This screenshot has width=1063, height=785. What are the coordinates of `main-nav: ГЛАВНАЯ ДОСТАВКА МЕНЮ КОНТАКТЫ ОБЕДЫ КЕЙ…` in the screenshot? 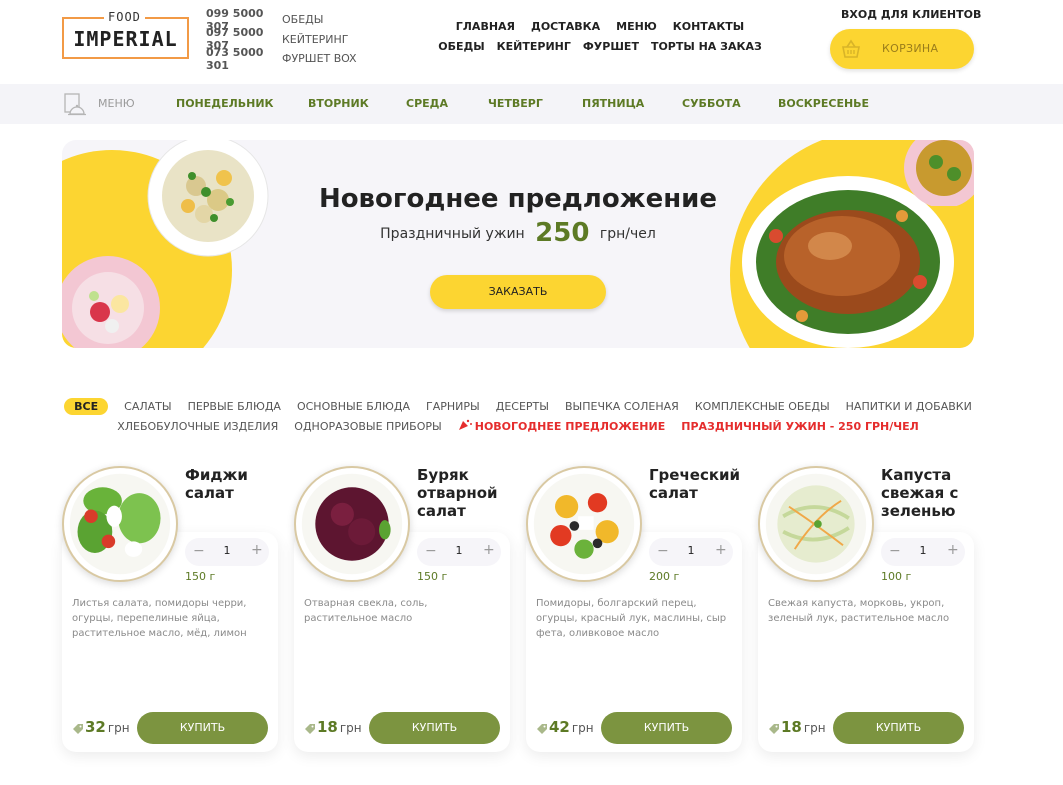 It's located at (600, 36).